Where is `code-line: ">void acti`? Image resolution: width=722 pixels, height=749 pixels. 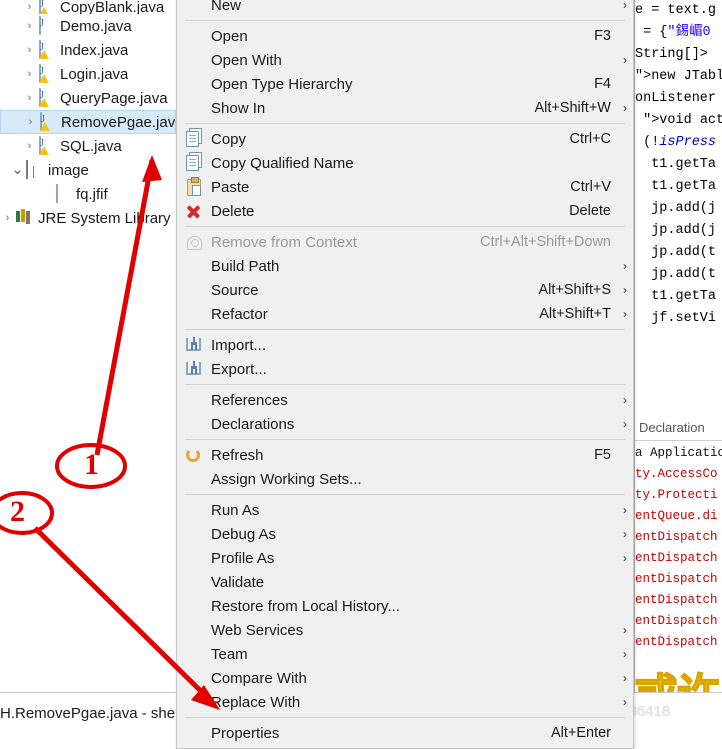
code-line: ">void acti is located at coordinates (682, 120).